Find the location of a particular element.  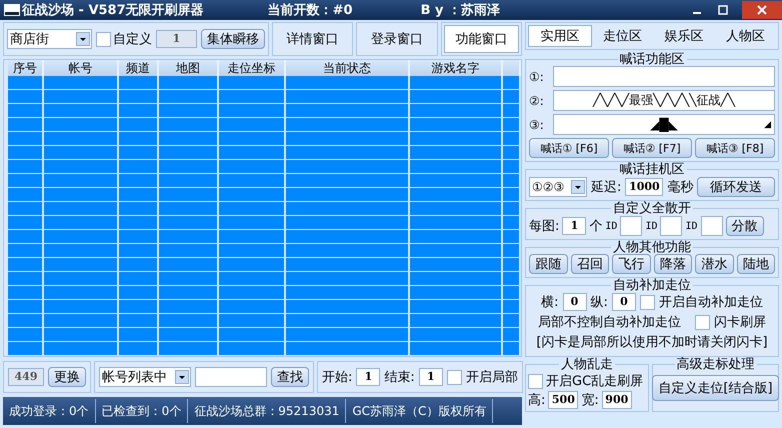

shout-dropdown: ①②③ is located at coordinates (558, 187).